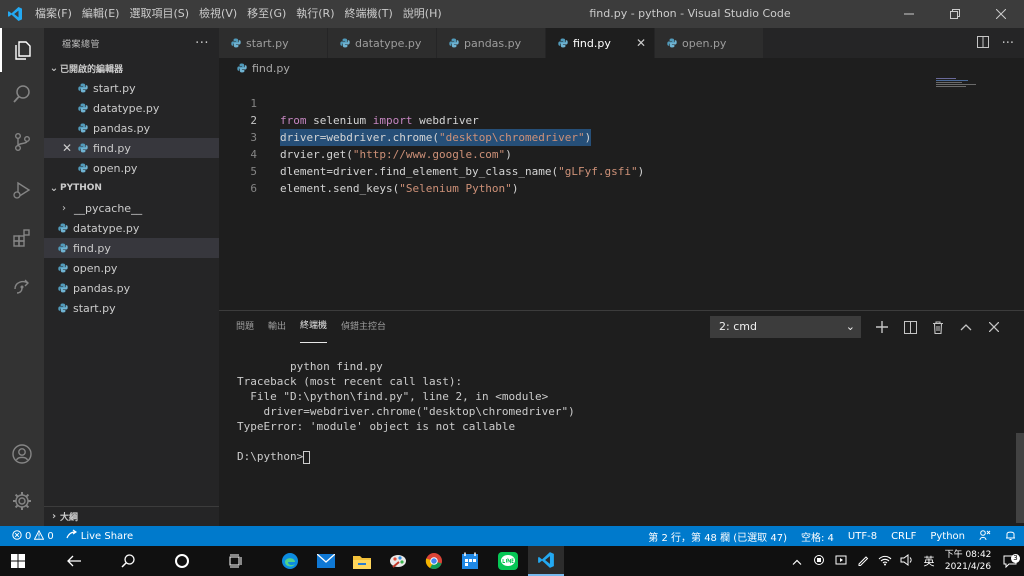 The image size is (1024, 576). Describe the element at coordinates (910, 327) in the screenshot. I see `split-terminal-icon` at that location.